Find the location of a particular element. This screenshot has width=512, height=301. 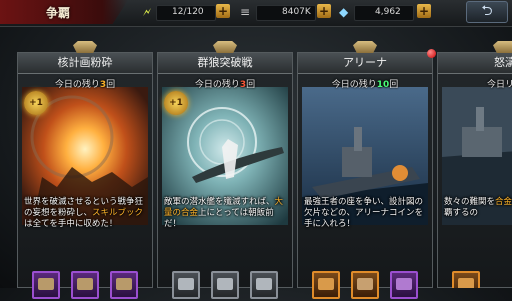

stamina-value: 12/120 is located at coordinates (188, 12).